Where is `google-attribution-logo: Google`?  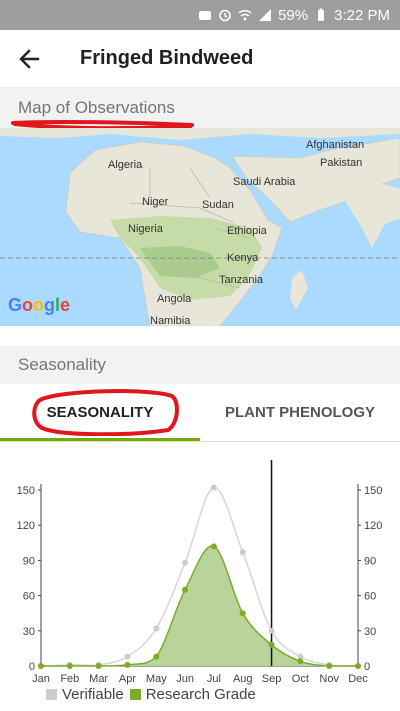 google-attribution-logo: Google is located at coordinates (39, 305).